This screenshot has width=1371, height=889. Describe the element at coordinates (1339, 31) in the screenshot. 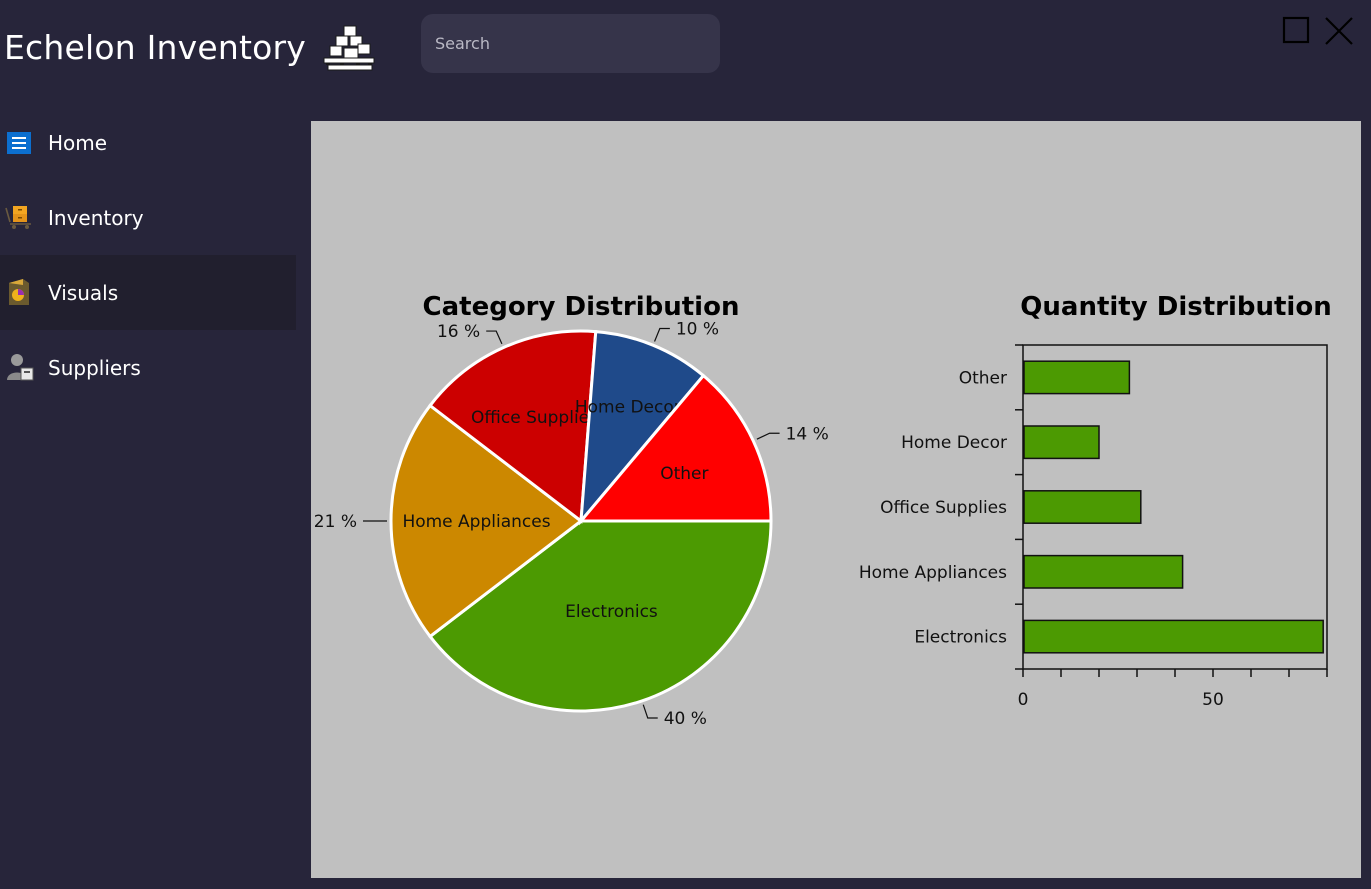

I see `close-icon` at that location.